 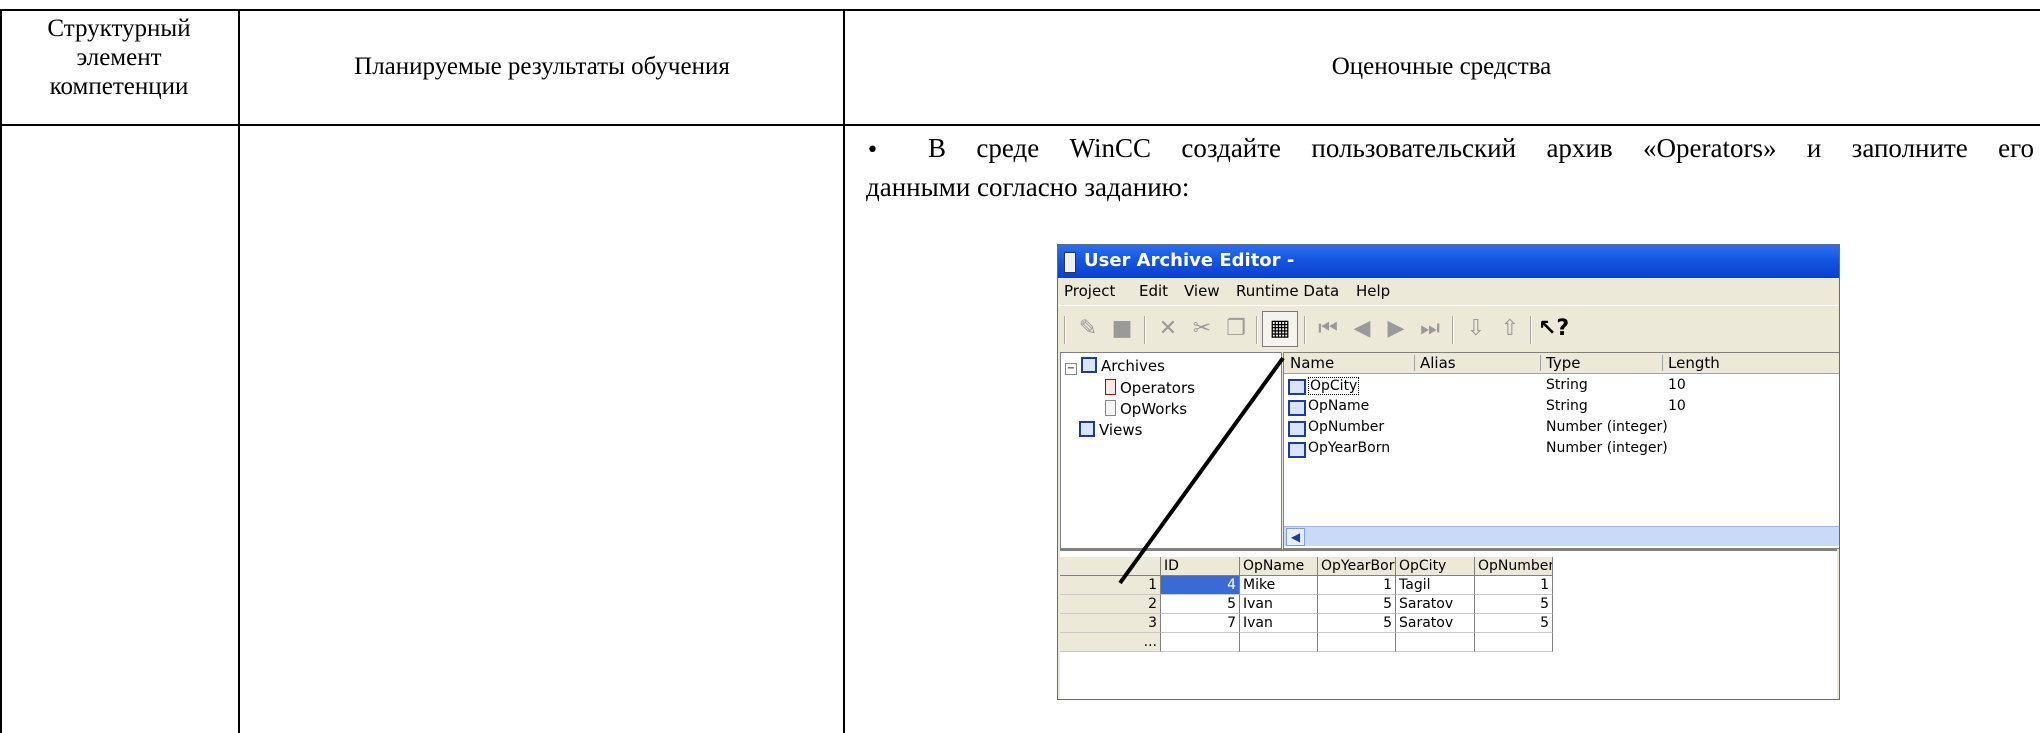 I want to click on tree-label-archives: Archives, so click(x=1133, y=366).